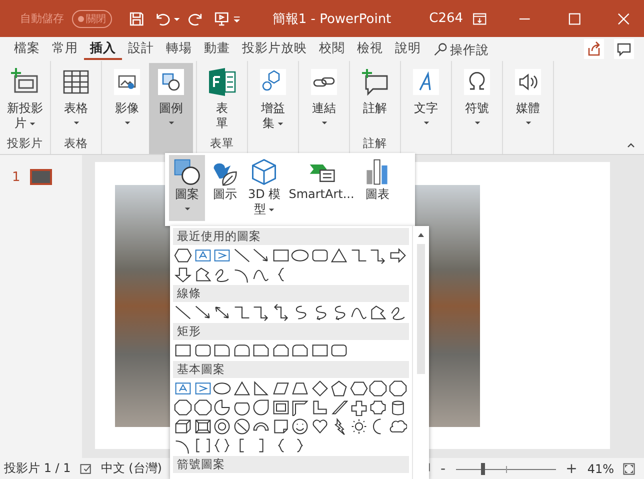 Image resolution: width=644 pixels, height=479 pixels. I want to click on ribbon-button: 新投影 片, so click(25, 99).